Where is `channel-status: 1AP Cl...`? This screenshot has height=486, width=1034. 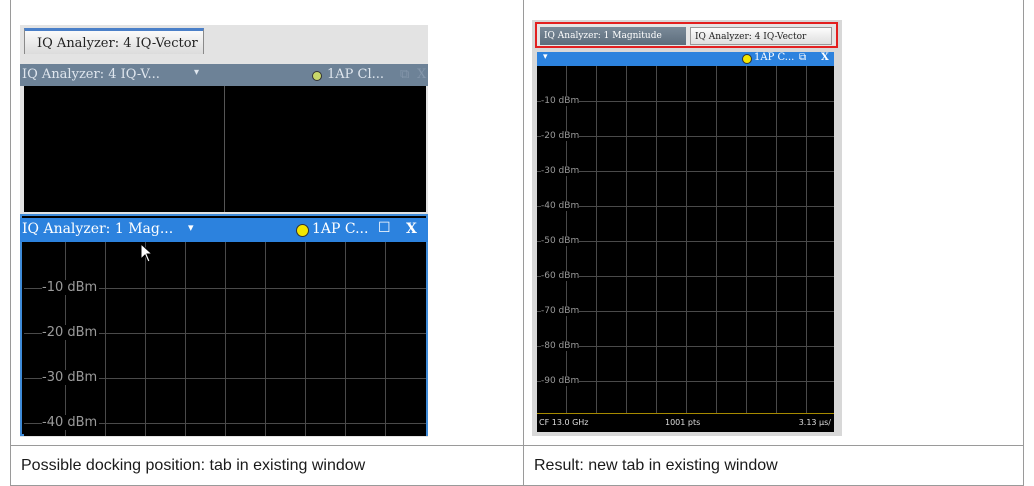
channel-status: 1AP Cl... is located at coordinates (356, 74).